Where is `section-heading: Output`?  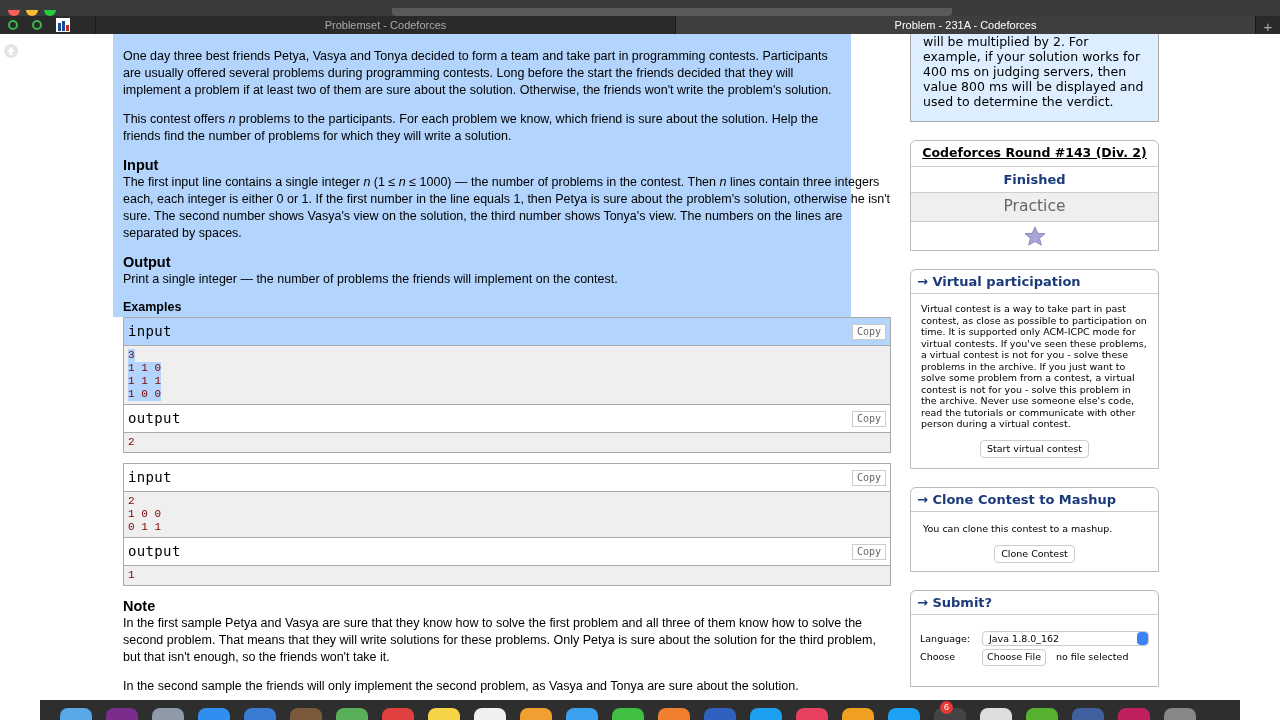 section-heading: Output is located at coordinates (147, 262).